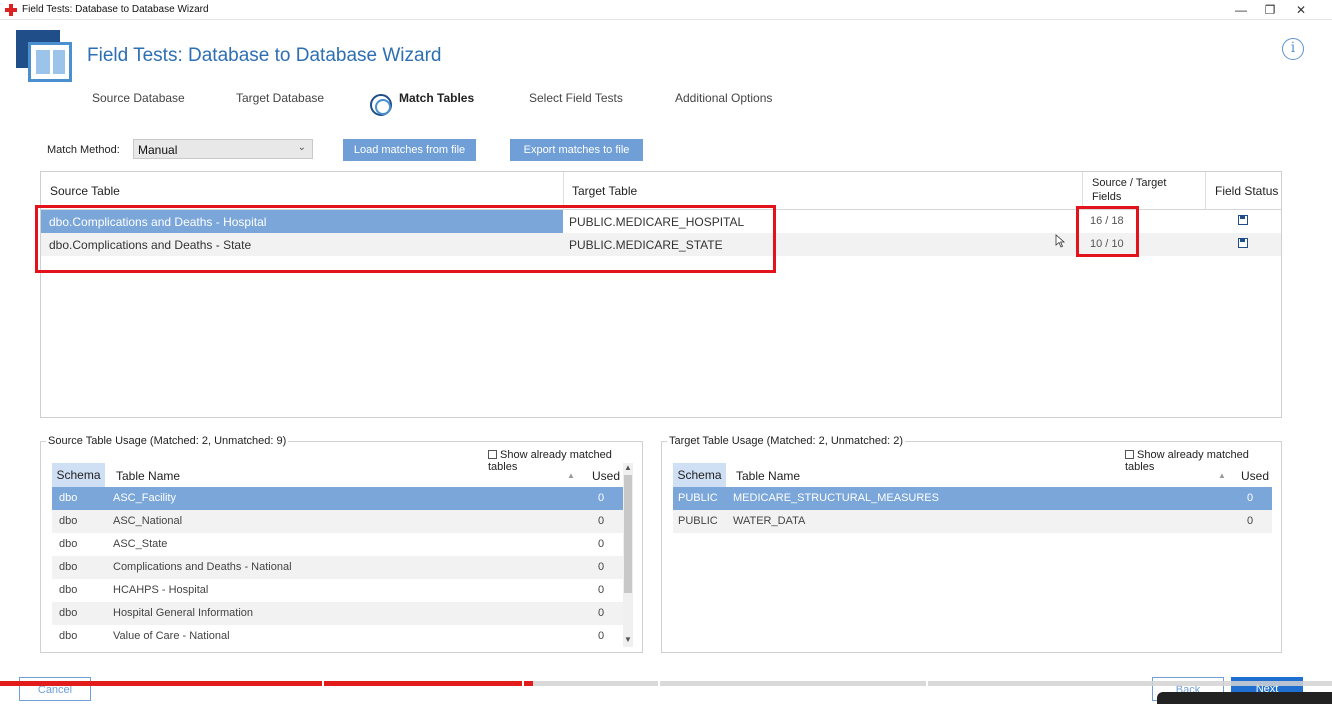  Describe the element at coordinates (1107, 197) in the screenshot. I see `col-fields-line2: Fields` at that location.